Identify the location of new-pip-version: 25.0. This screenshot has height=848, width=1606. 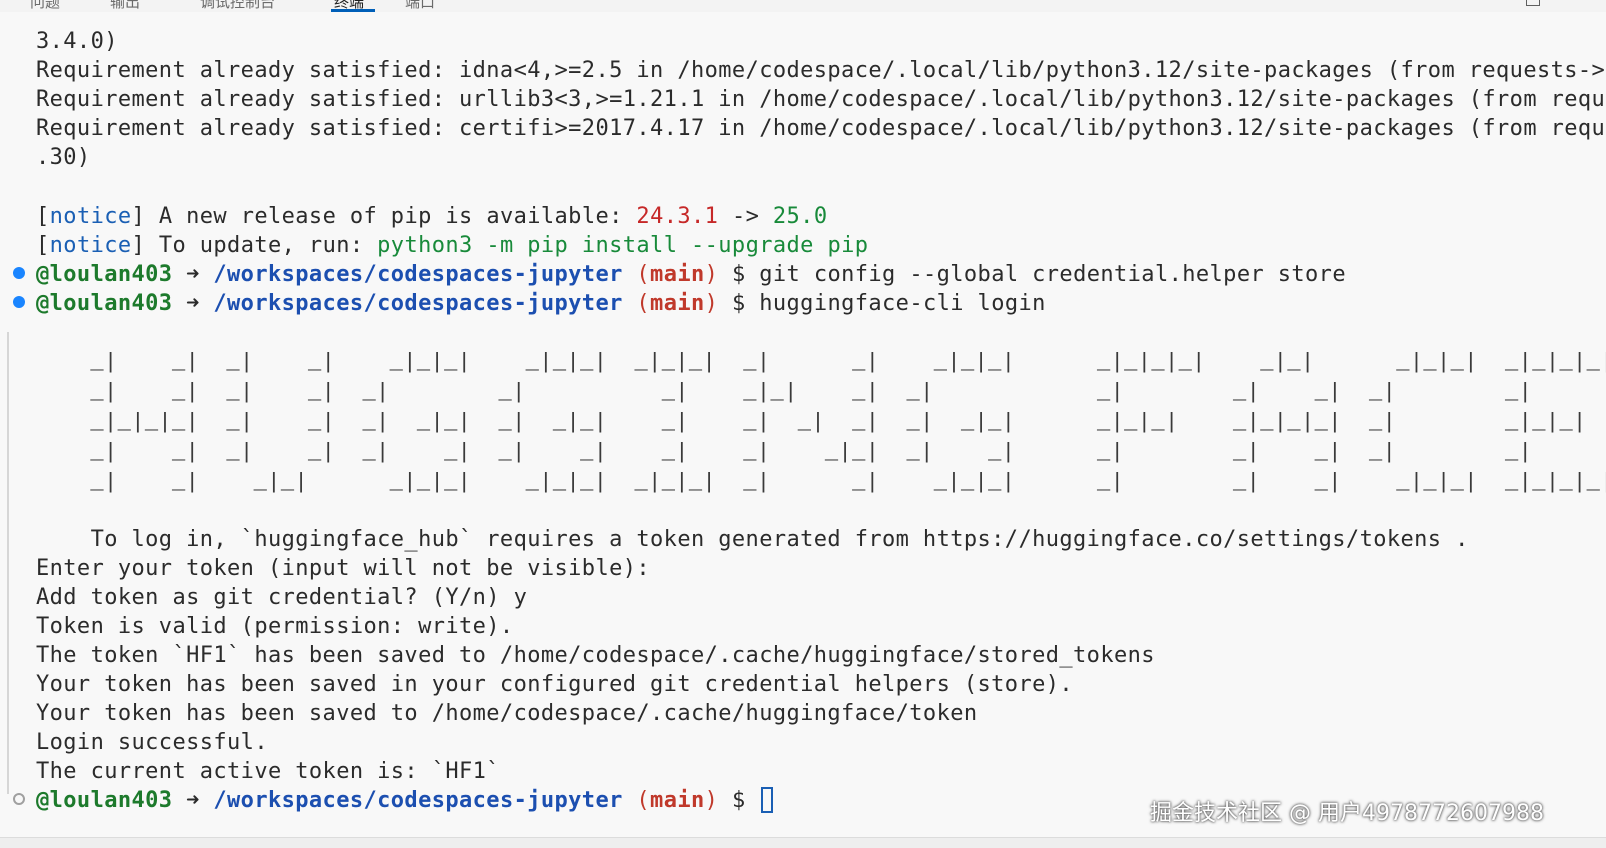
(800, 216).